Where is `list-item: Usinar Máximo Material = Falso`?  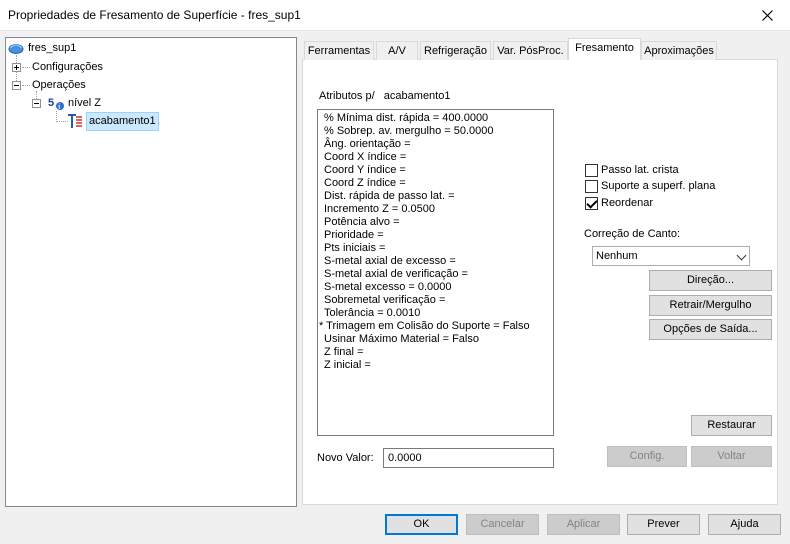 list-item: Usinar Máximo Material = Falso is located at coordinates (438, 339).